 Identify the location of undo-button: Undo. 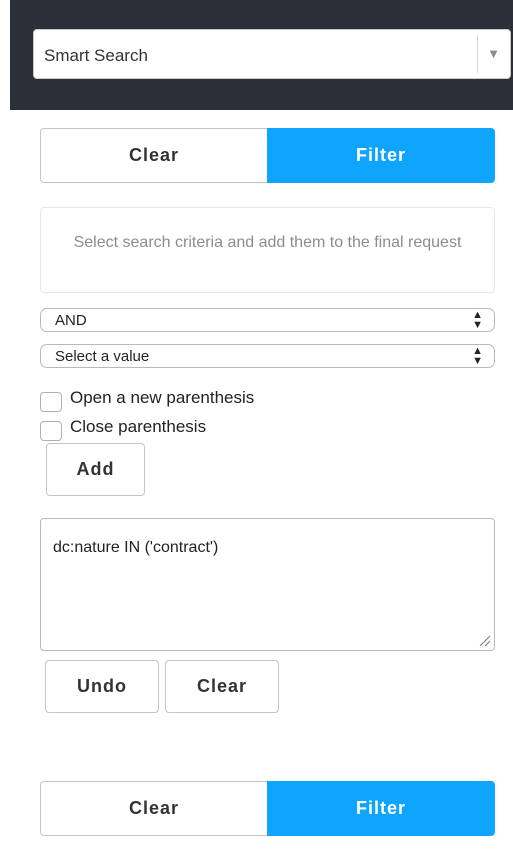
(102, 686).